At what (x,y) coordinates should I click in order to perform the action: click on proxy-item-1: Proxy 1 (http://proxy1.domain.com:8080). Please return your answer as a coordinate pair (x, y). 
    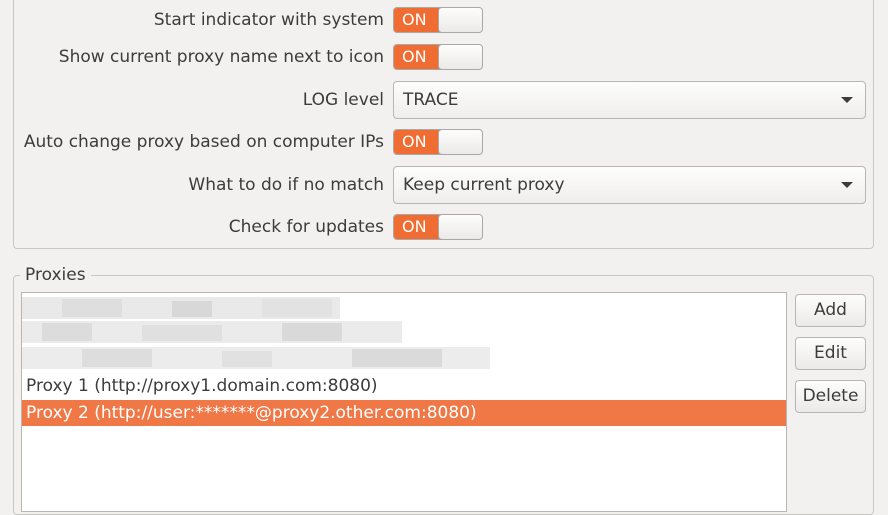
    Looking at the image, I should click on (404, 386).